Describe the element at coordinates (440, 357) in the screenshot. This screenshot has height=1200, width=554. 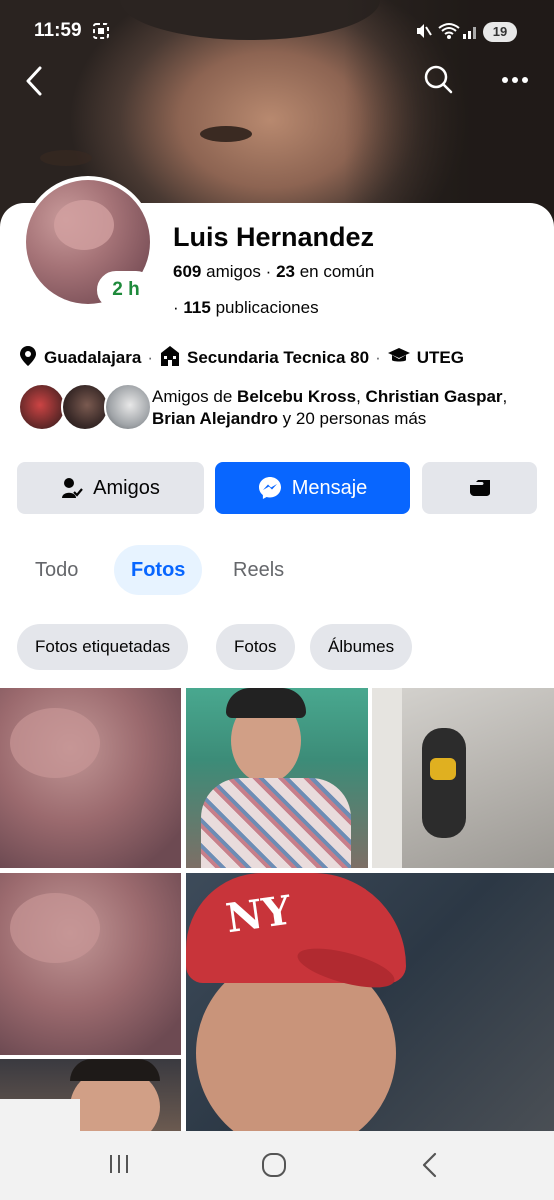
I see `college-text: UTEG` at that location.